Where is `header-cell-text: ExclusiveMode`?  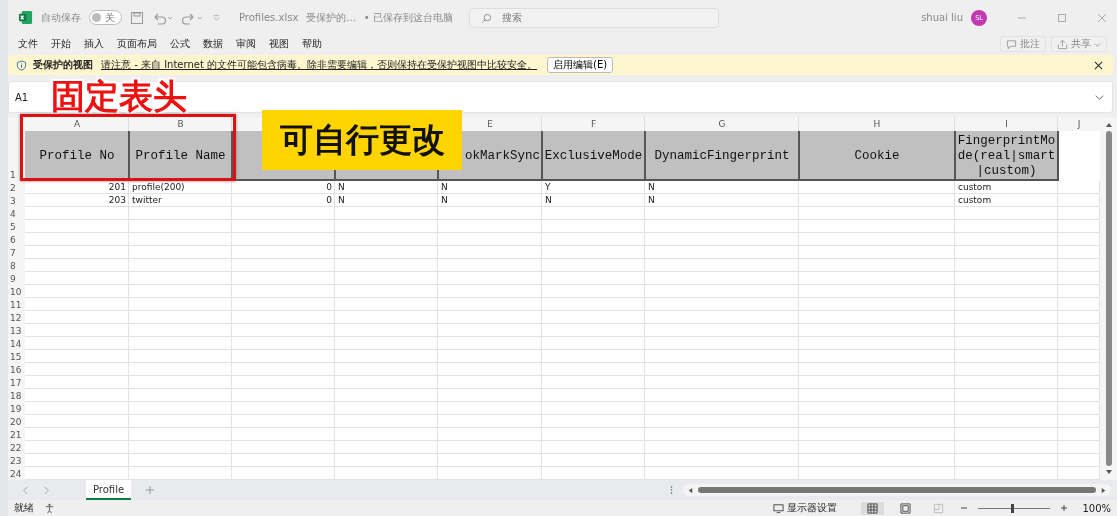
header-cell-text: ExclusiveMode is located at coordinates (593, 156).